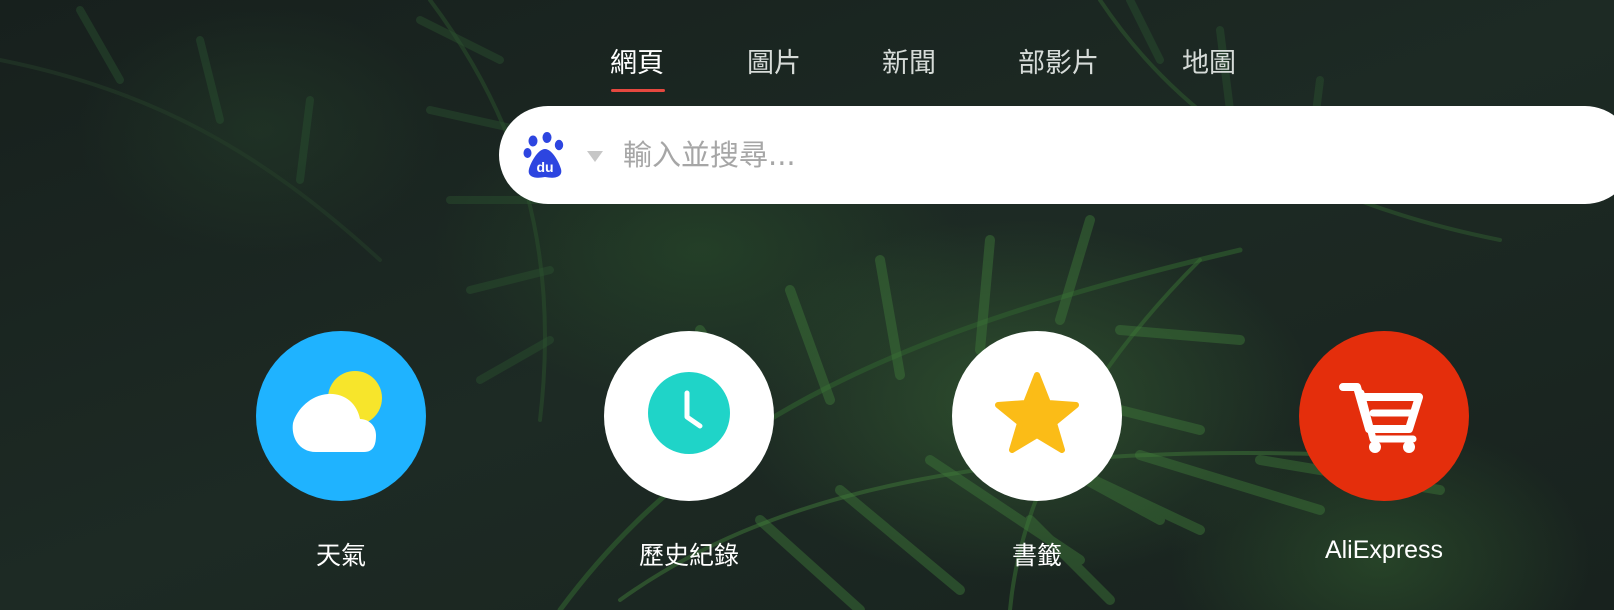 The image size is (1614, 610). I want to click on engine-dropdown-caret-icon, so click(595, 156).